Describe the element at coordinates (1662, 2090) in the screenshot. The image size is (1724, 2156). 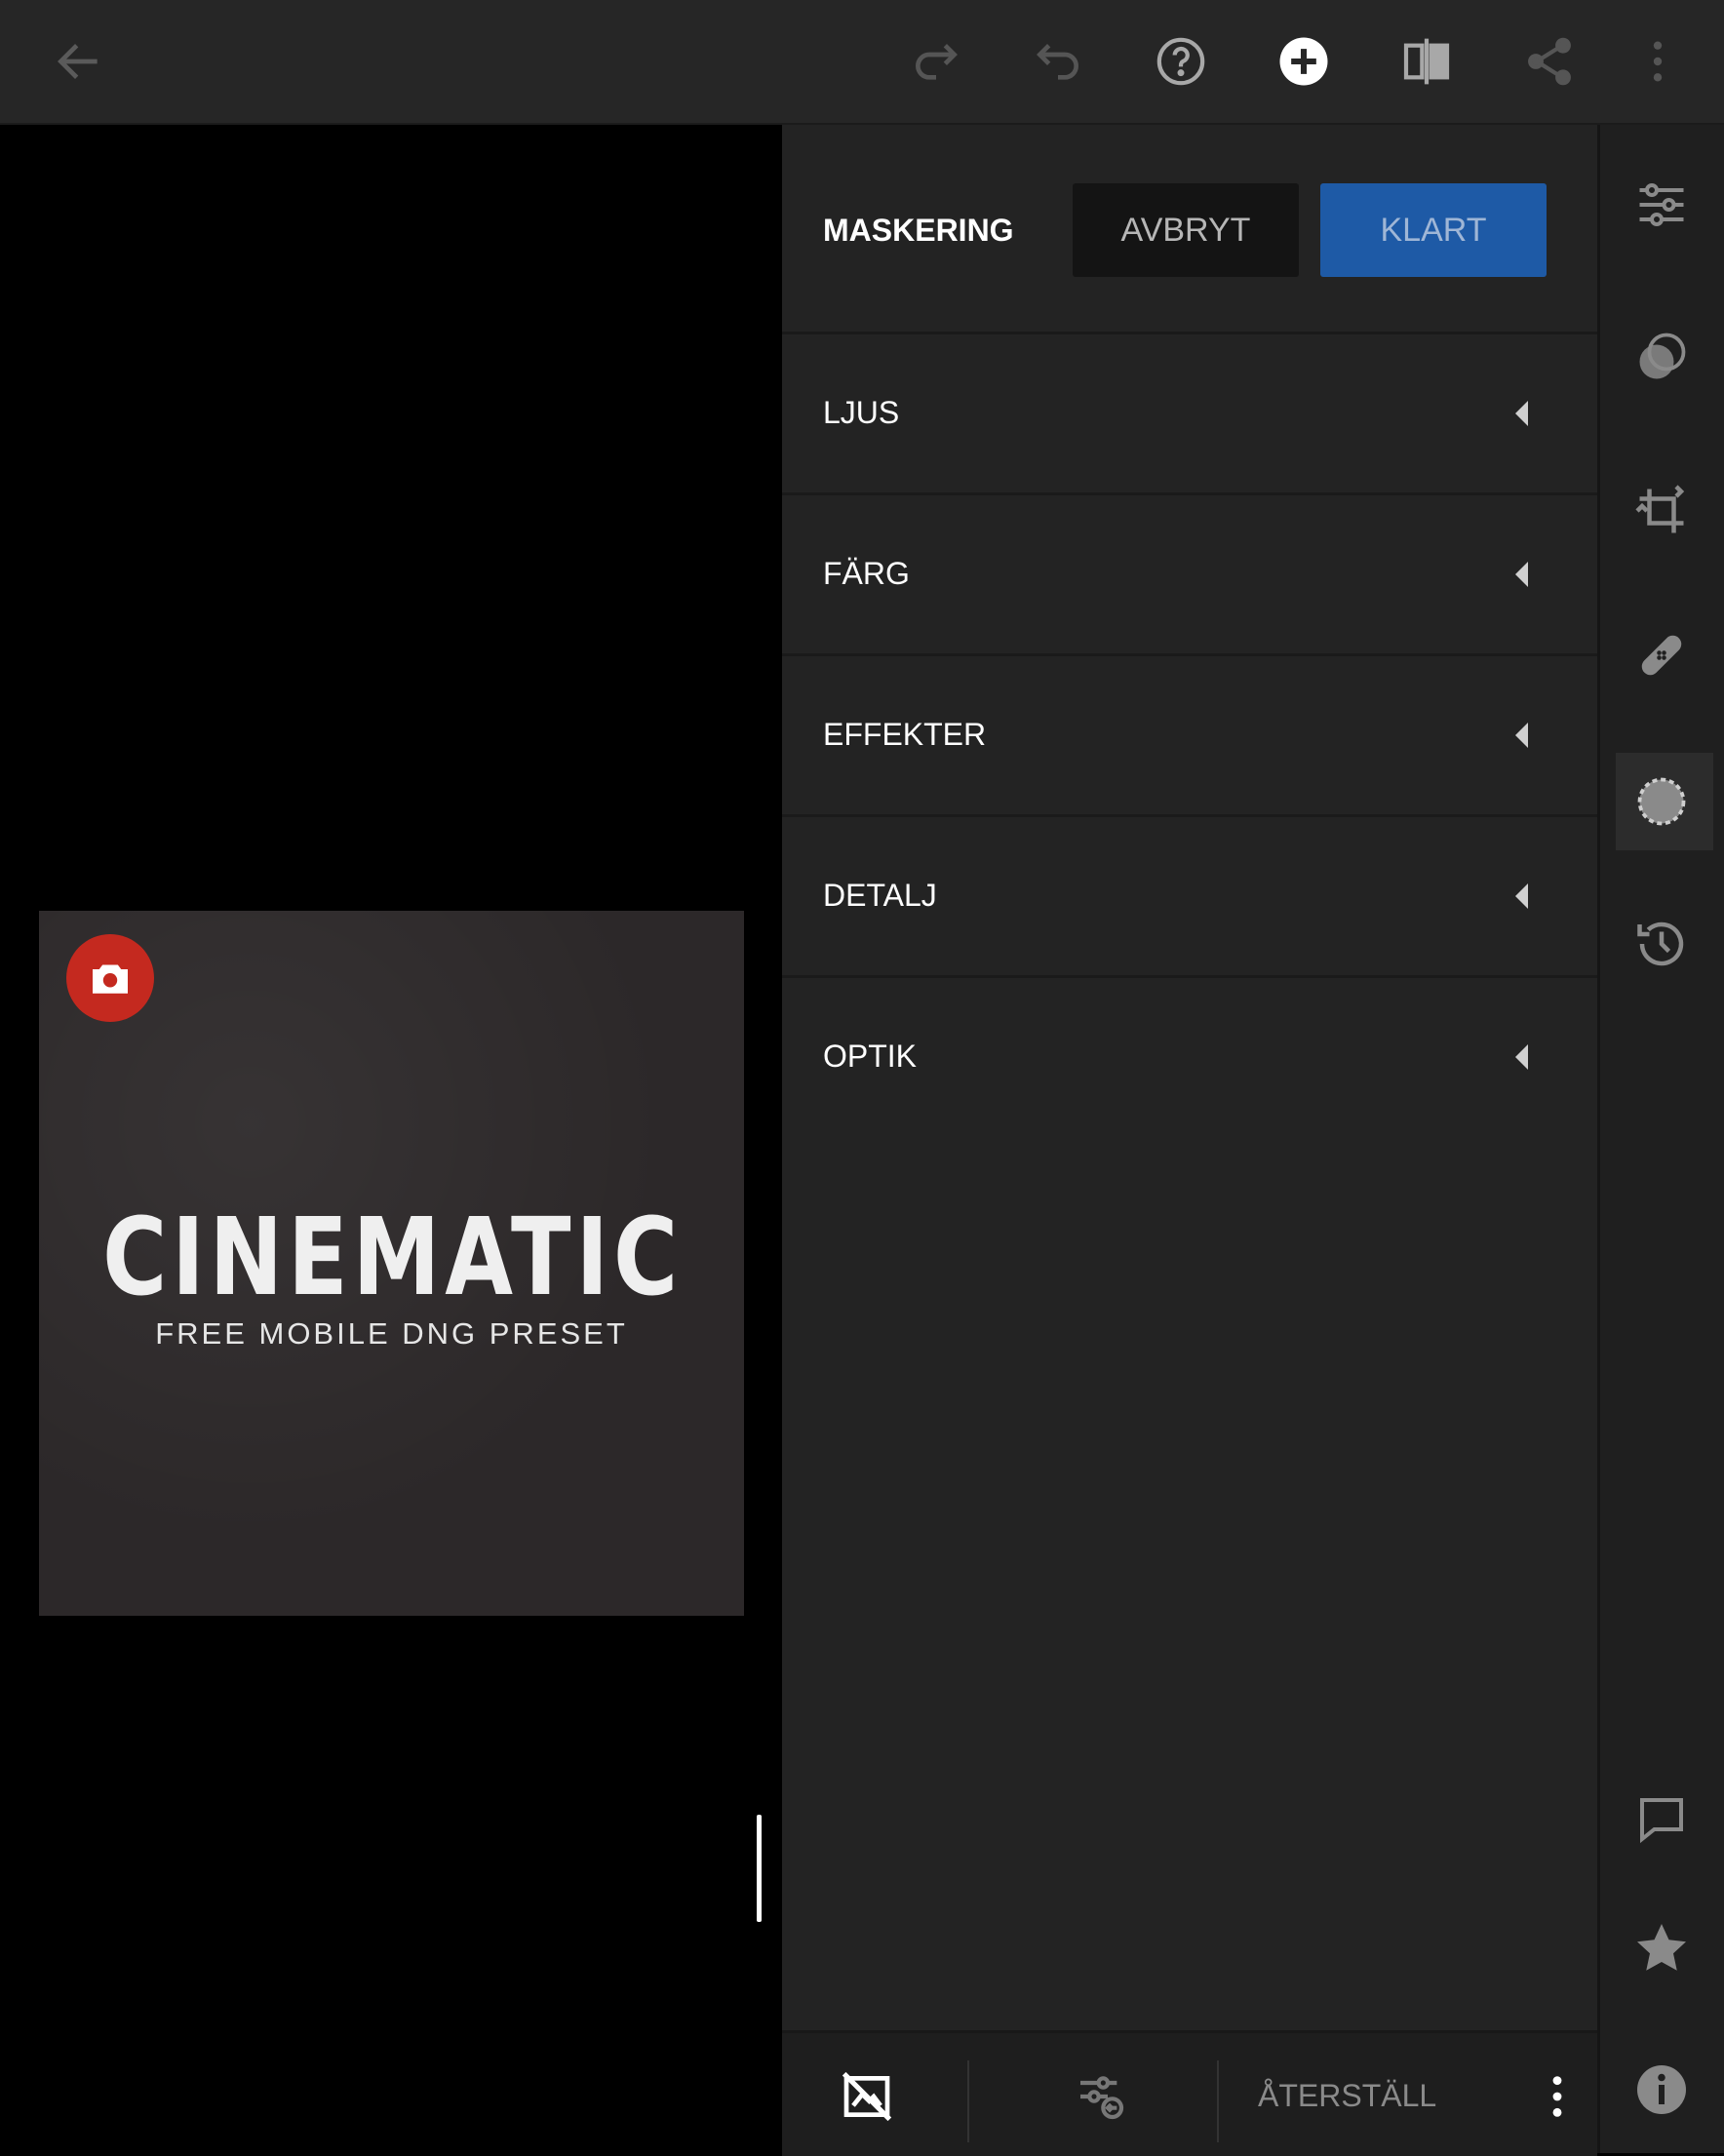
I see `info-icon` at that location.